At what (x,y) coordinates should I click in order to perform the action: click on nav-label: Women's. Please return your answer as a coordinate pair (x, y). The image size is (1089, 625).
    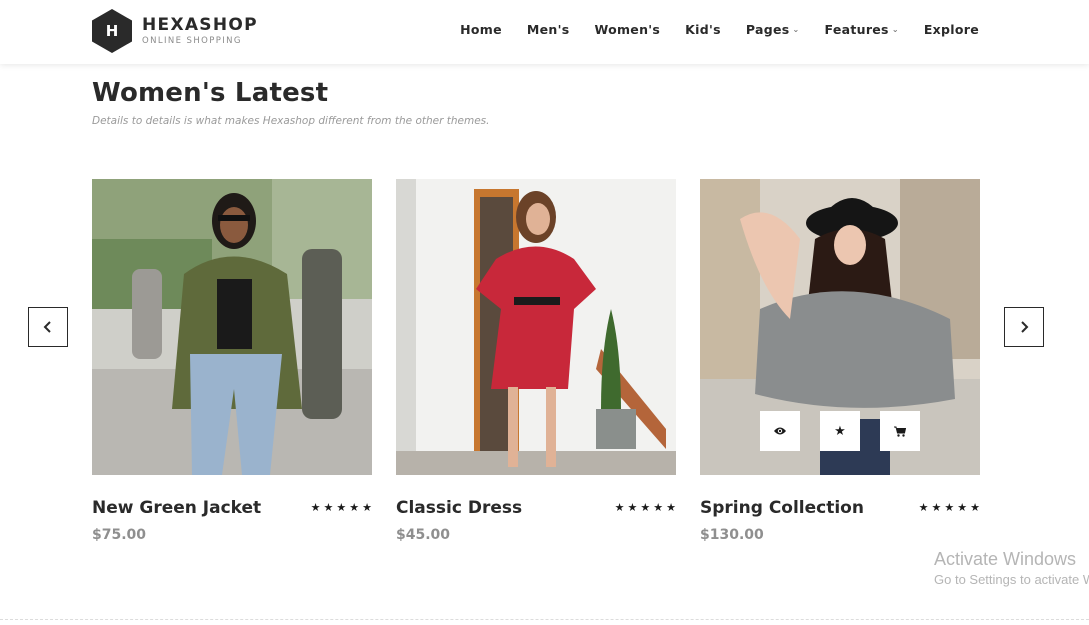
    Looking at the image, I should click on (627, 29).